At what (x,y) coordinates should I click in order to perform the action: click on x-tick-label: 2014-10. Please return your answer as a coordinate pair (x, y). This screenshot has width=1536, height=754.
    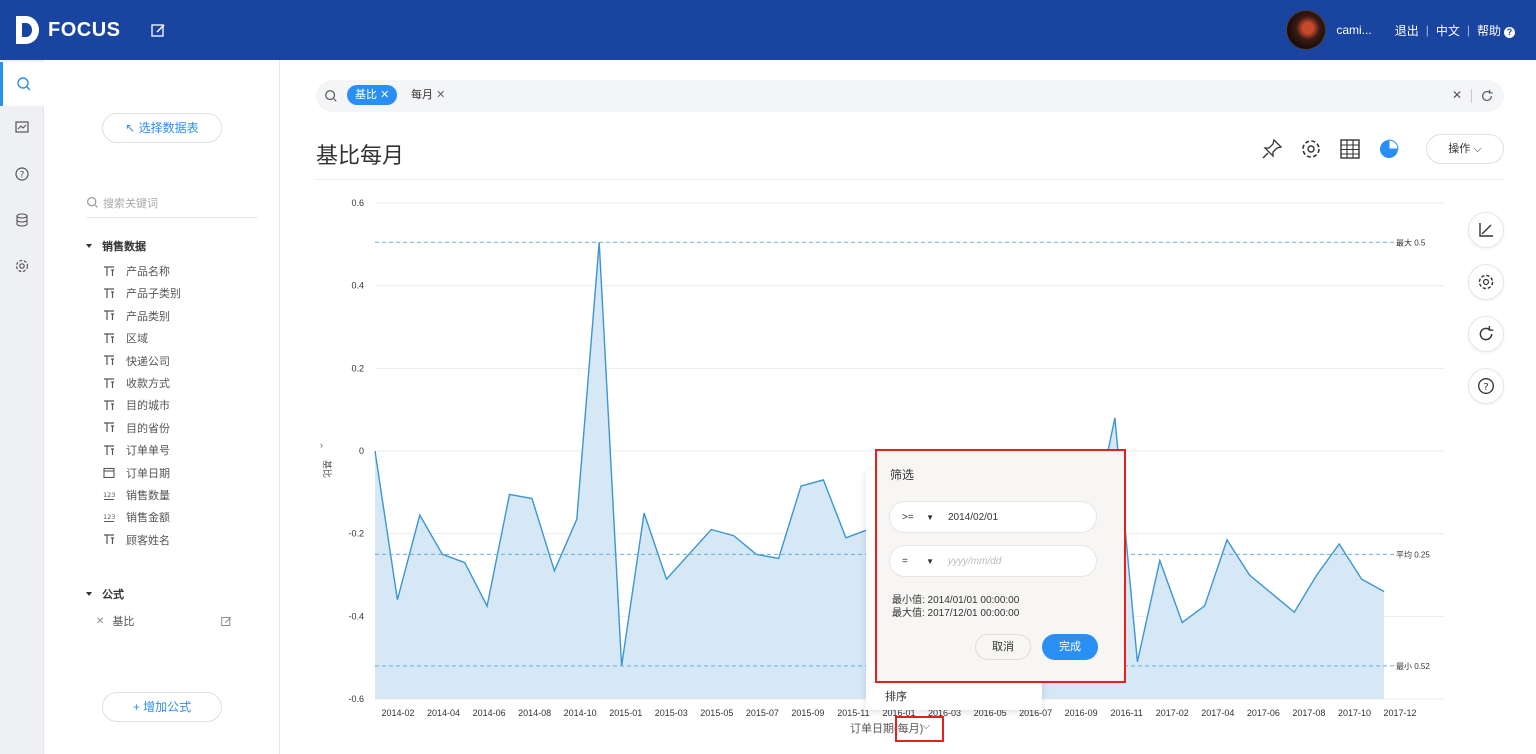
    Looking at the image, I should click on (580, 713).